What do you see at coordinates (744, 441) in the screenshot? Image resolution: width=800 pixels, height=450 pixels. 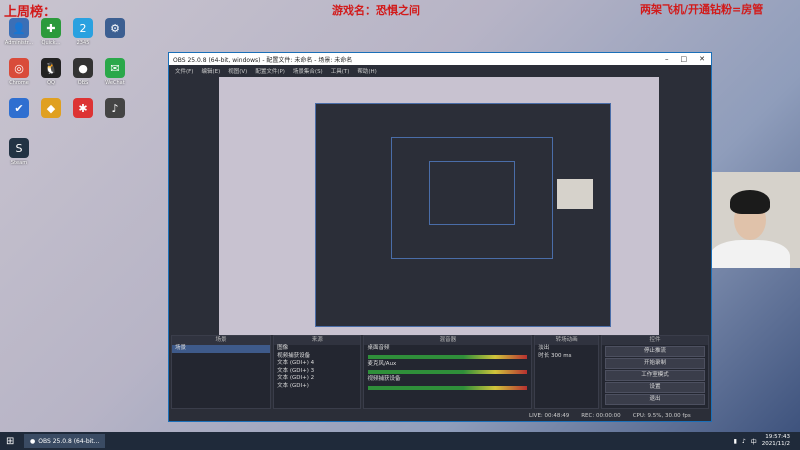 I see `volume-icon: ♪` at bounding box center [744, 441].